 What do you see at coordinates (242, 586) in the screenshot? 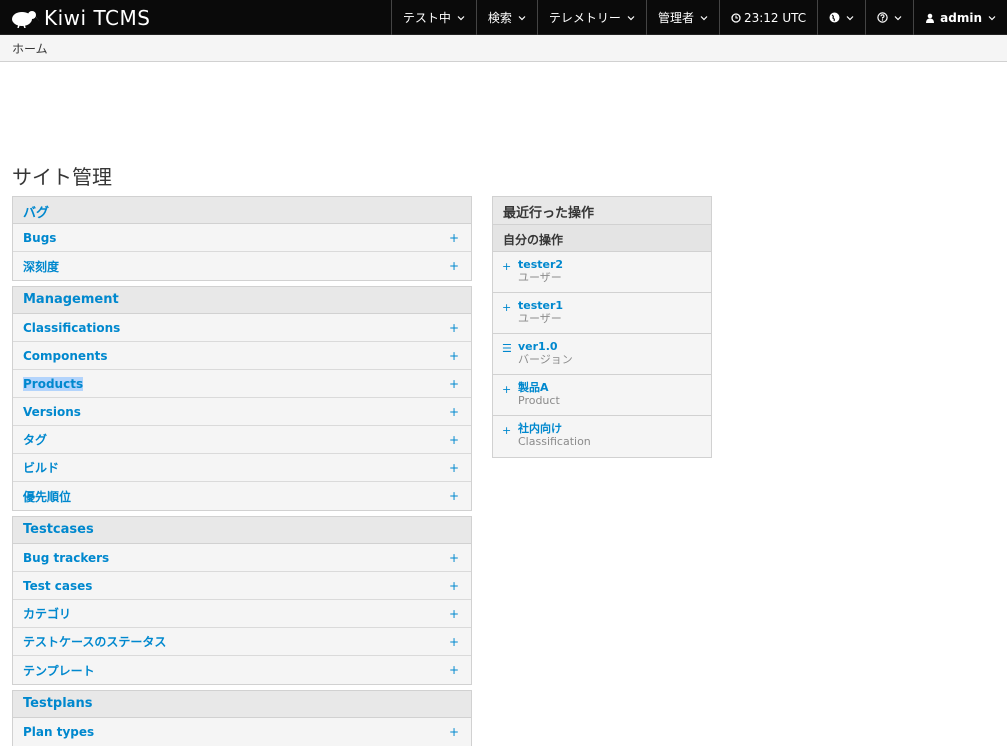
I see `module-row: Test cases +` at bounding box center [242, 586].